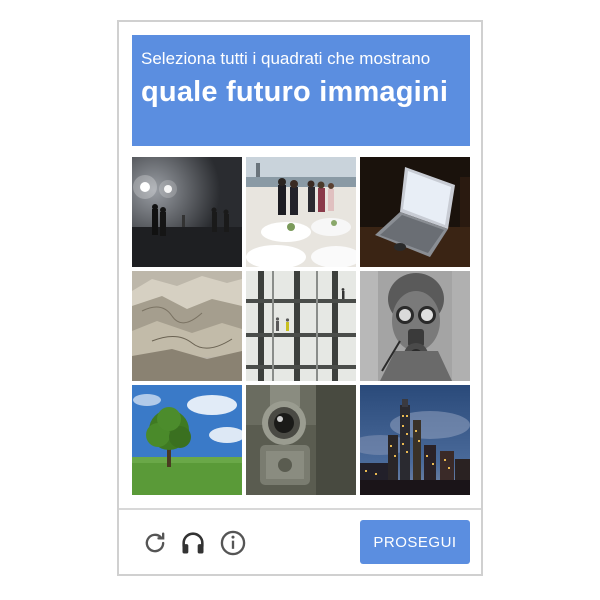  What do you see at coordinates (286, 58) in the screenshot?
I see `instruction-text: Seleziona tutti i quadrati che mostrano` at bounding box center [286, 58].